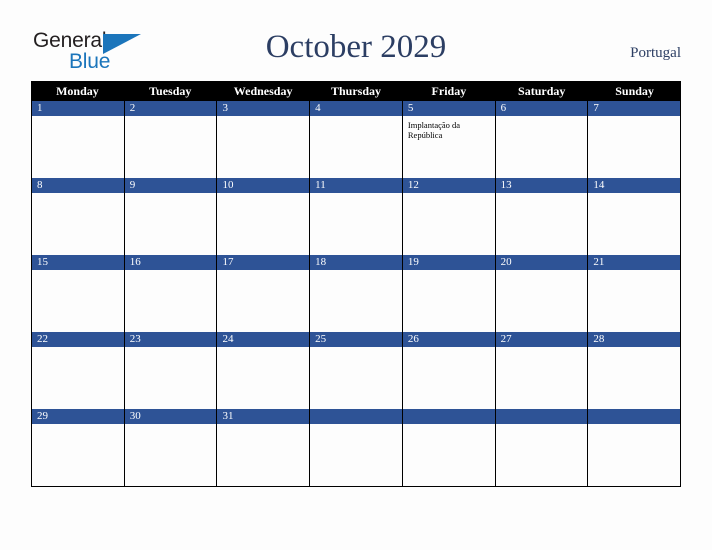 The image size is (712, 550). I want to click on calendar-week-row: 1 2 3 4 5 Implantação da República 6 7, so click(356, 139).